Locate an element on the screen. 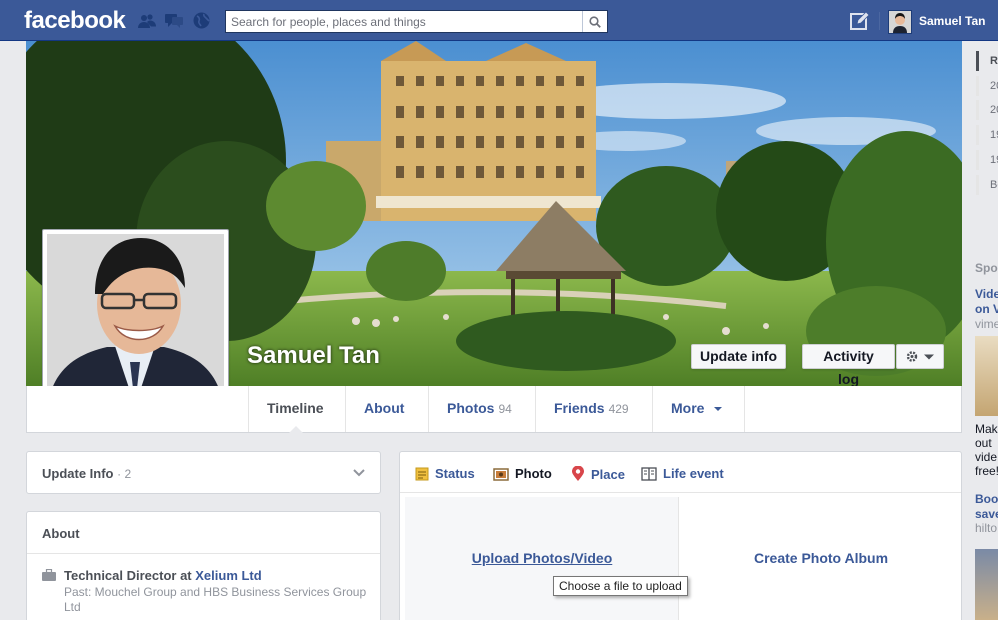  ad-source: hilto is located at coordinates (986, 528).